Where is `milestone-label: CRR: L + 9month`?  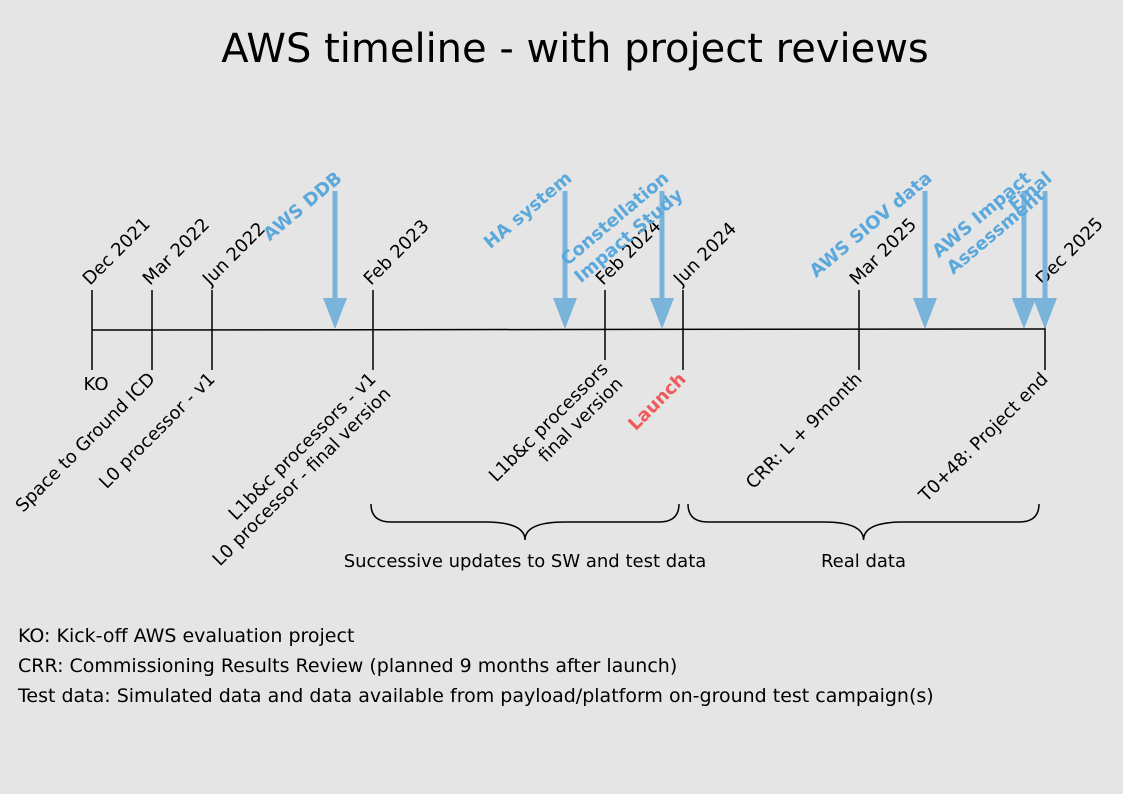 milestone-label: CRR: L + 9month is located at coordinates (804, 431).